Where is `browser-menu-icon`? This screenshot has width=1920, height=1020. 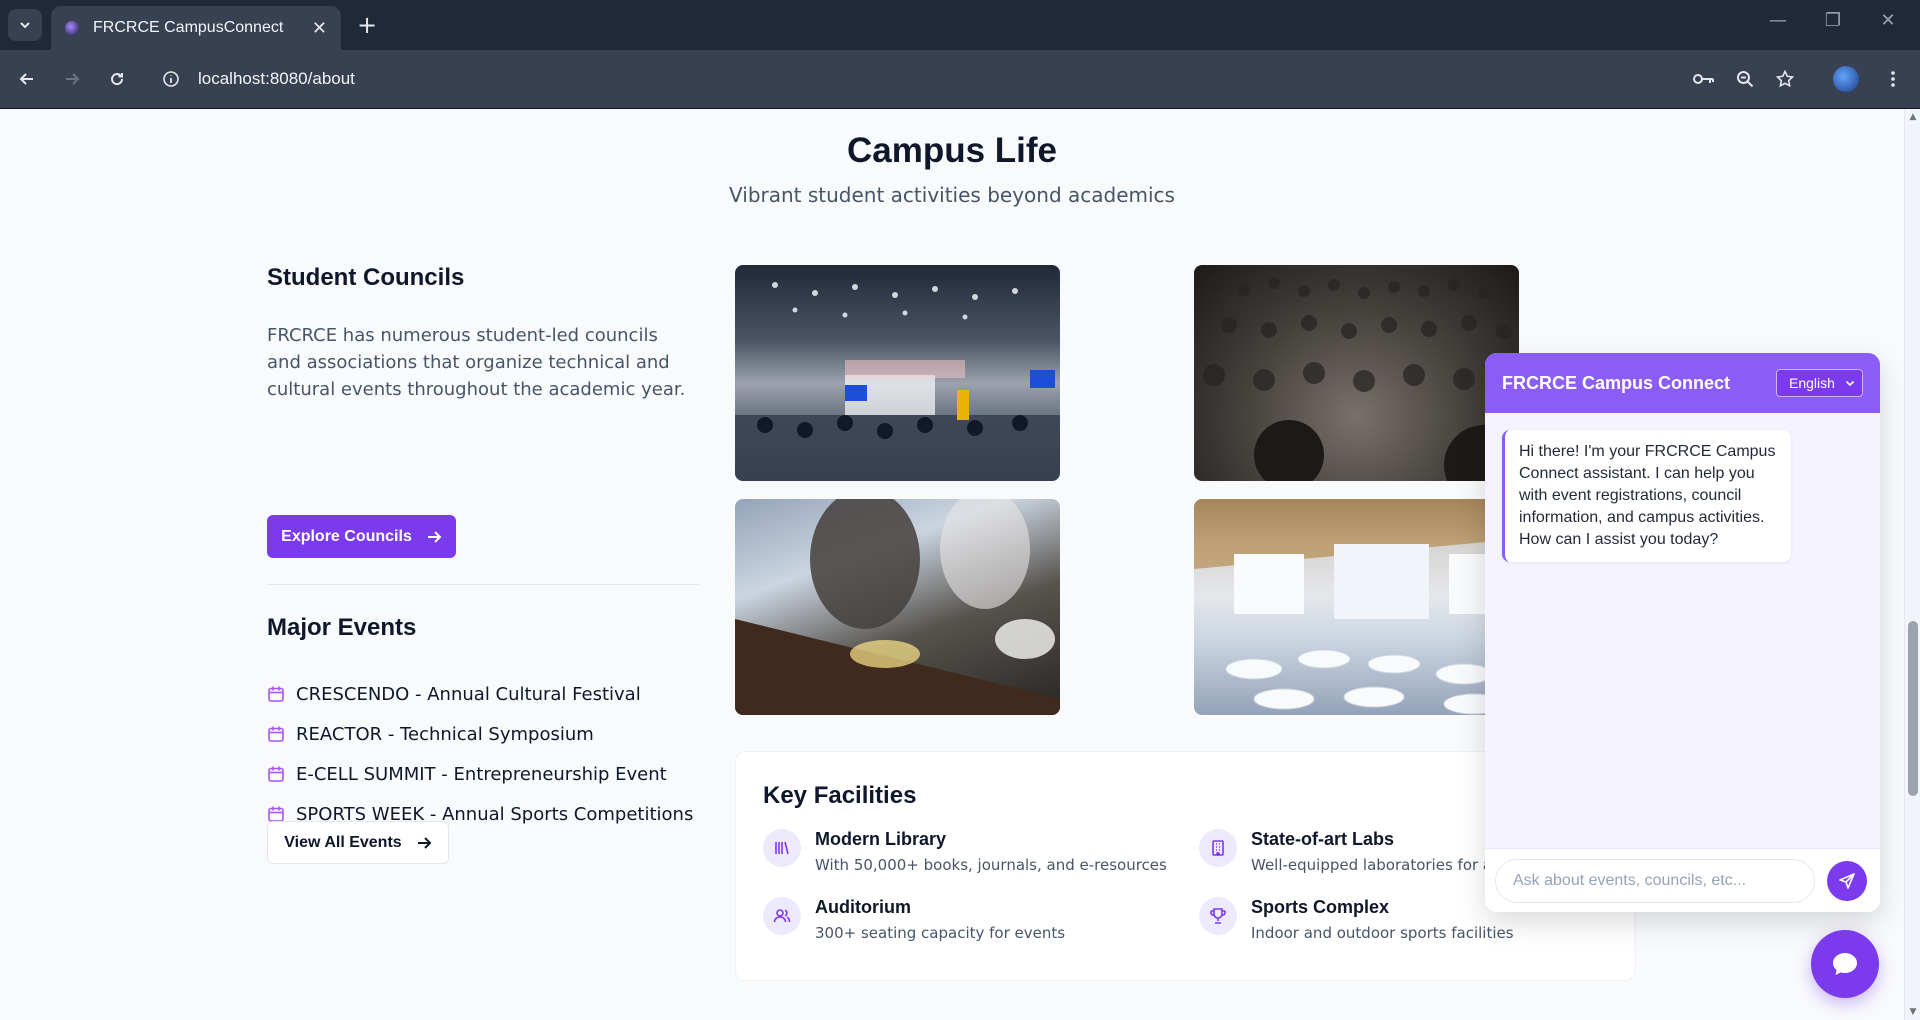 browser-menu-icon is located at coordinates (1893, 79).